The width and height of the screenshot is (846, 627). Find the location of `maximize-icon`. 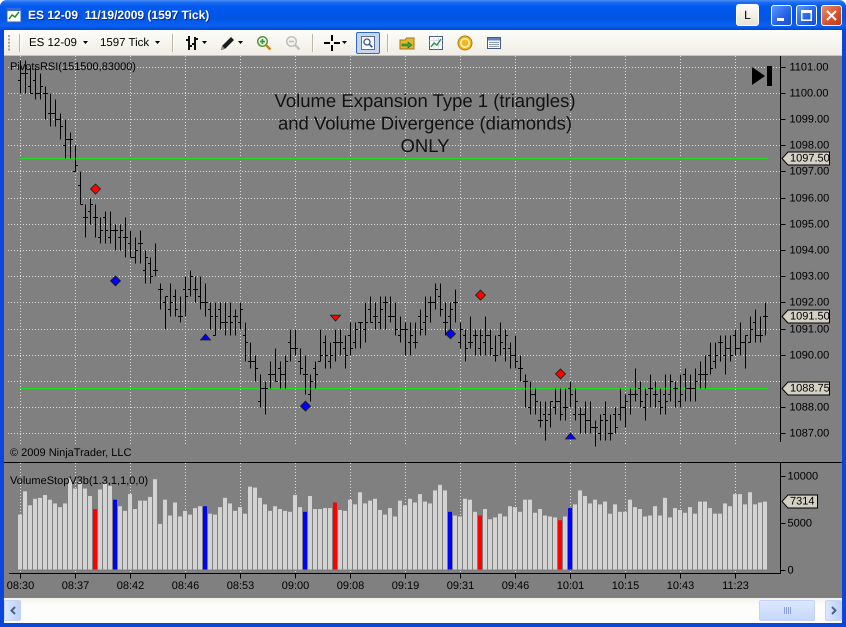

maximize-icon is located at coordinates (806, 15).